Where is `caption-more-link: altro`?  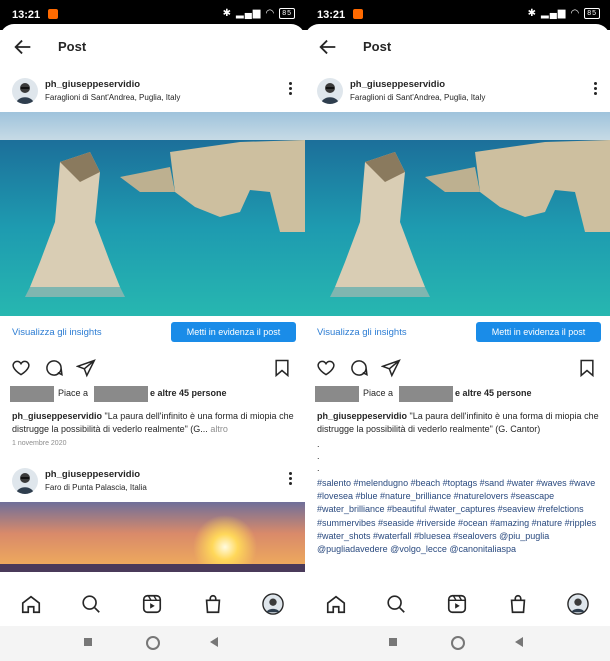 caption-more-link: altro is located at coordinates (219, 429).